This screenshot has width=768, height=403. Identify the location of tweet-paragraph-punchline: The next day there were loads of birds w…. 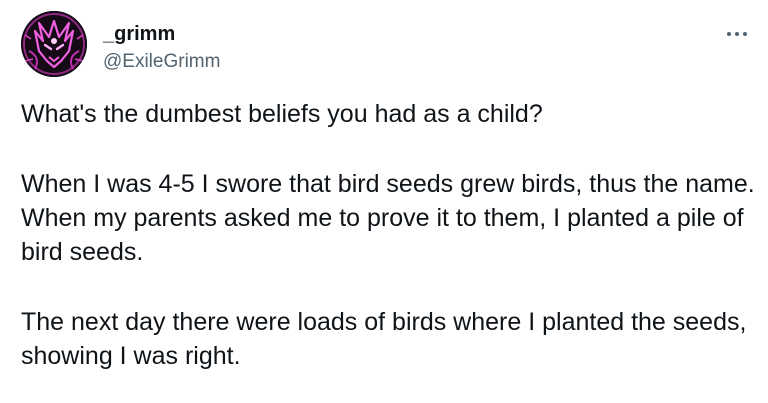
(384, 339).